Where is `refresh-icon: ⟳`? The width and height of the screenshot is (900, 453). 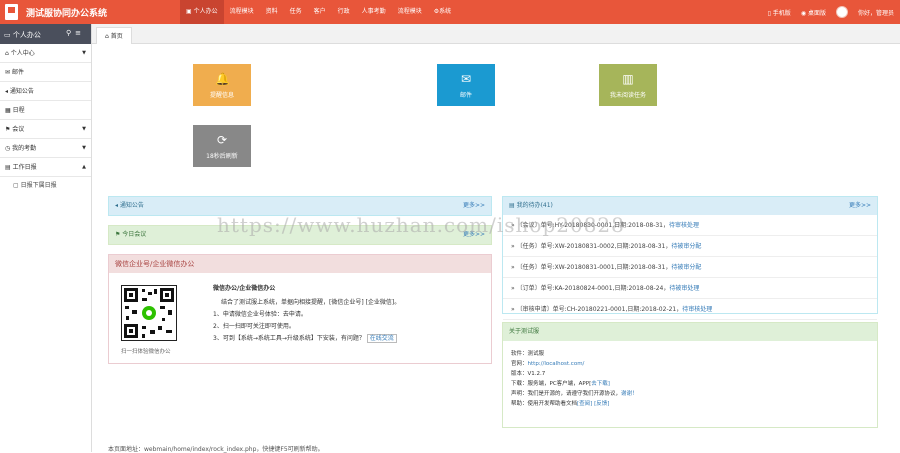
refresh-icon: ⟳ is located at coordinates (222, 140).